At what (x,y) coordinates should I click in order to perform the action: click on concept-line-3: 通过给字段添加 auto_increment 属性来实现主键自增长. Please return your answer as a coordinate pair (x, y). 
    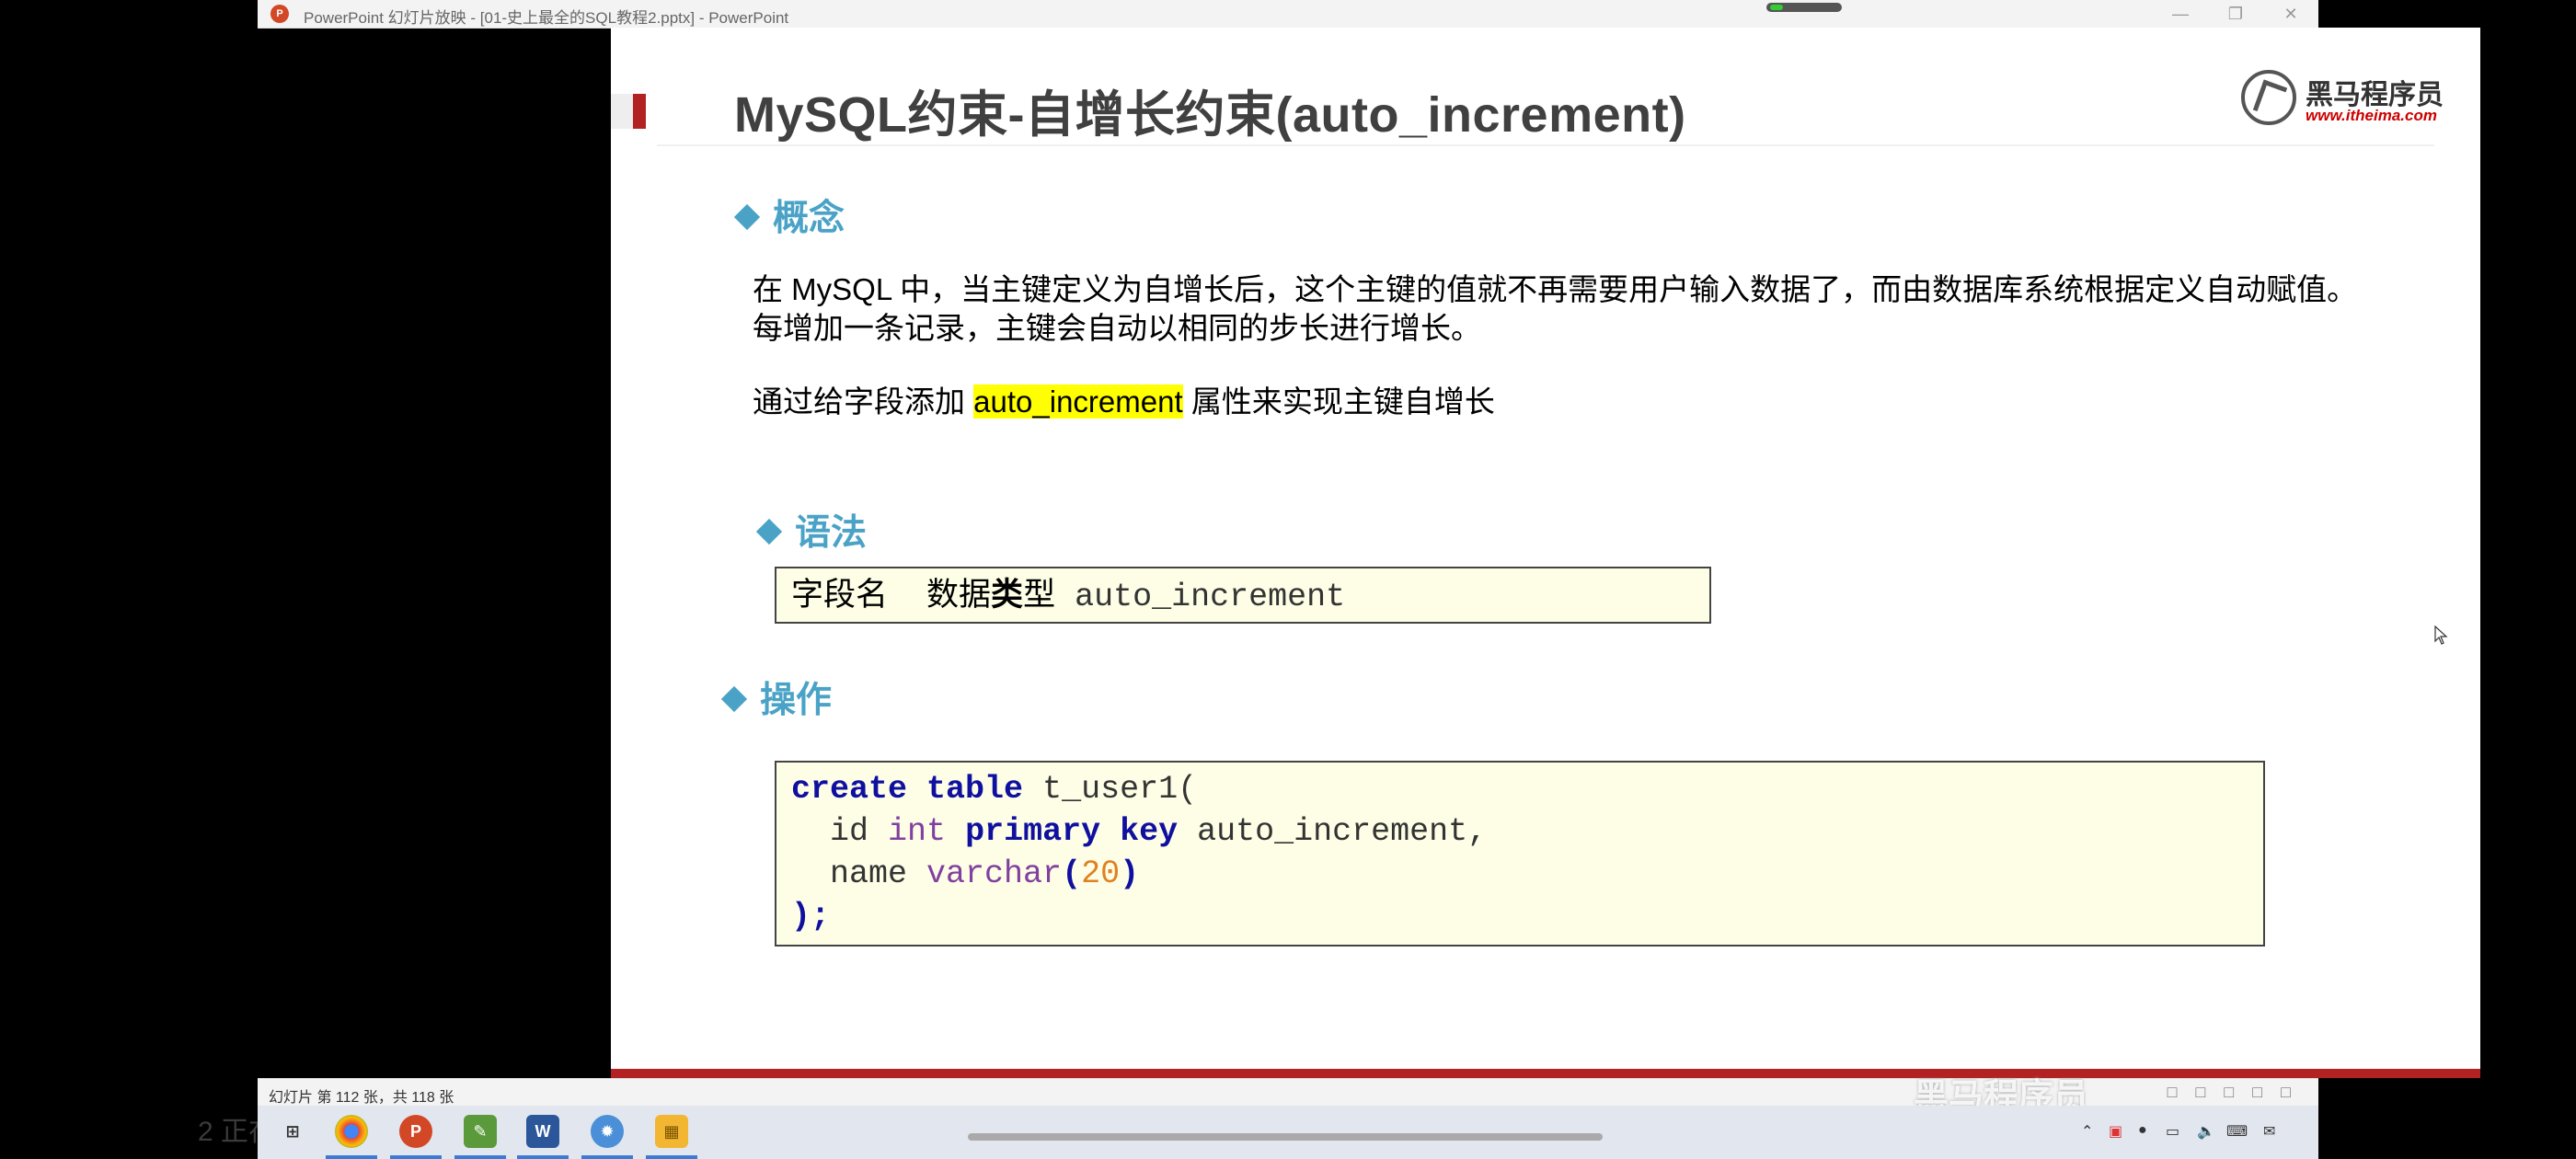
    Looking at the image, I should click on (1124, 401).